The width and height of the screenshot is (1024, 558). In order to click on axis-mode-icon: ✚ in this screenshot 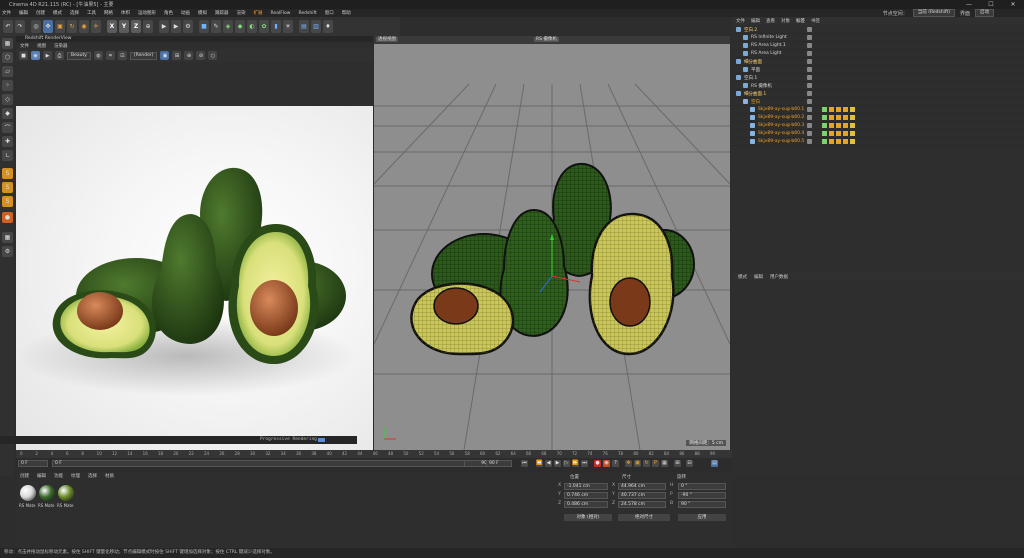, I will do `click(7, 141)`.